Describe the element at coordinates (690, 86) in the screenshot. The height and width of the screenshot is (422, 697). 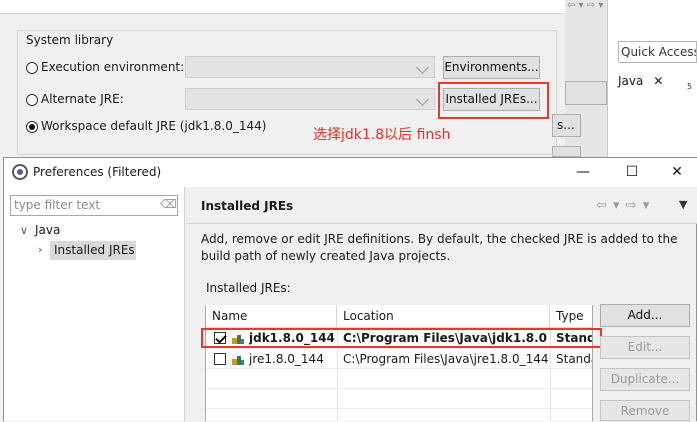
I see `hidden-views-count: 5` at that location.